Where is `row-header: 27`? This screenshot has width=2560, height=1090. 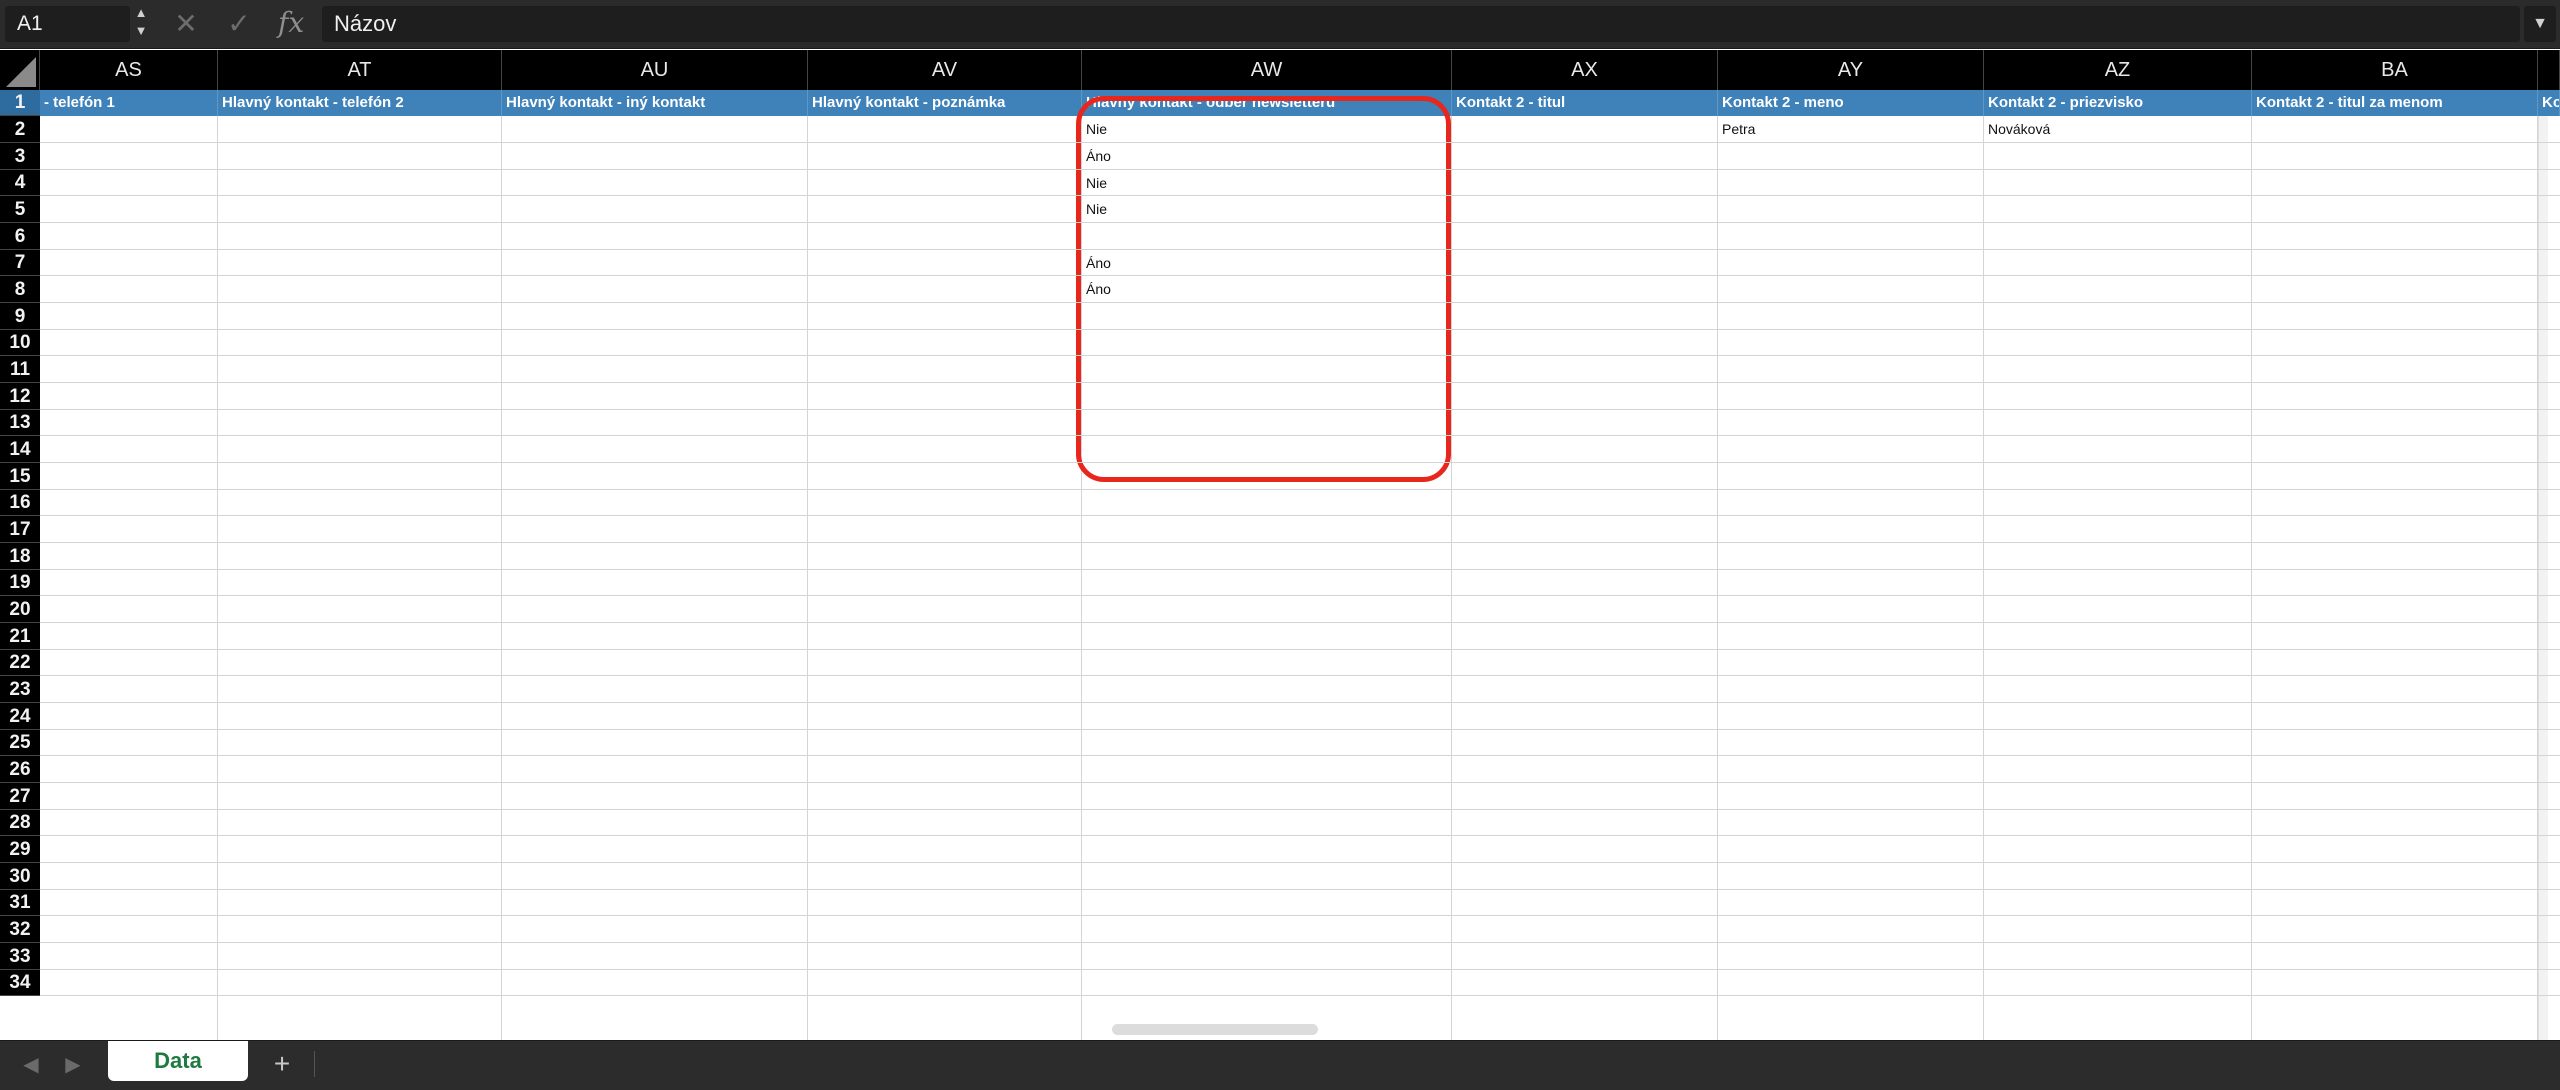 row-header: 27 is located at coordinates (20, 796).